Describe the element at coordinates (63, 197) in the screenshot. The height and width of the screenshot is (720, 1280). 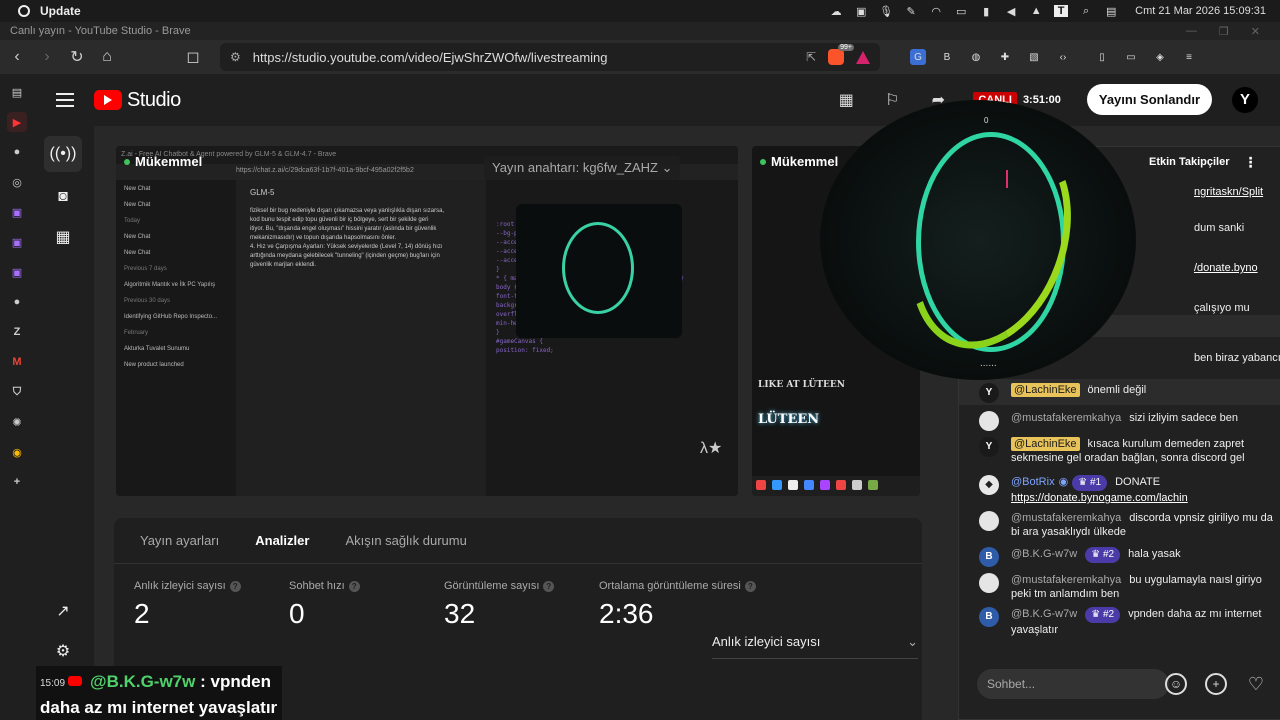
I see `camera-icon: ◙` at that location.